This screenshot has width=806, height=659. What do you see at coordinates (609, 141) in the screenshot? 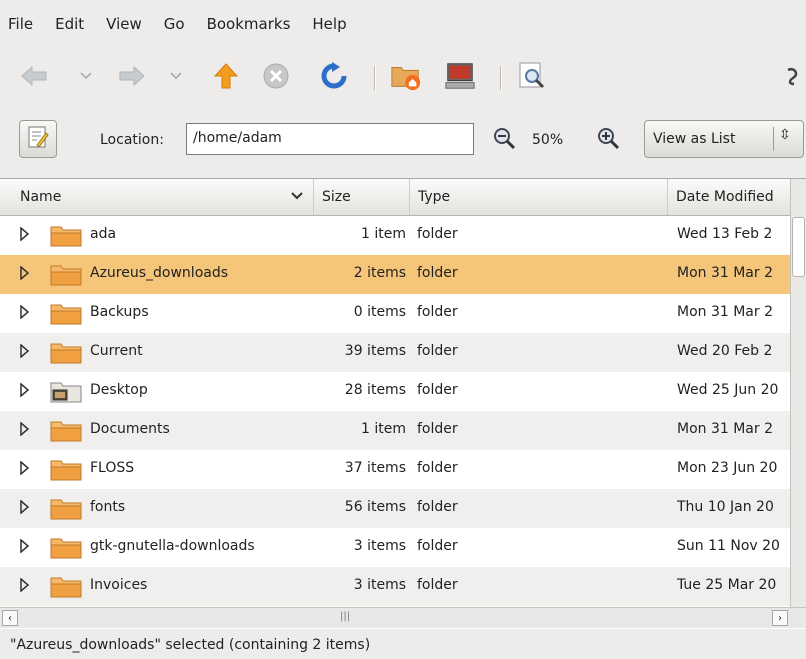
I see `zoom-in-icon` at bounding box center [609, 141].